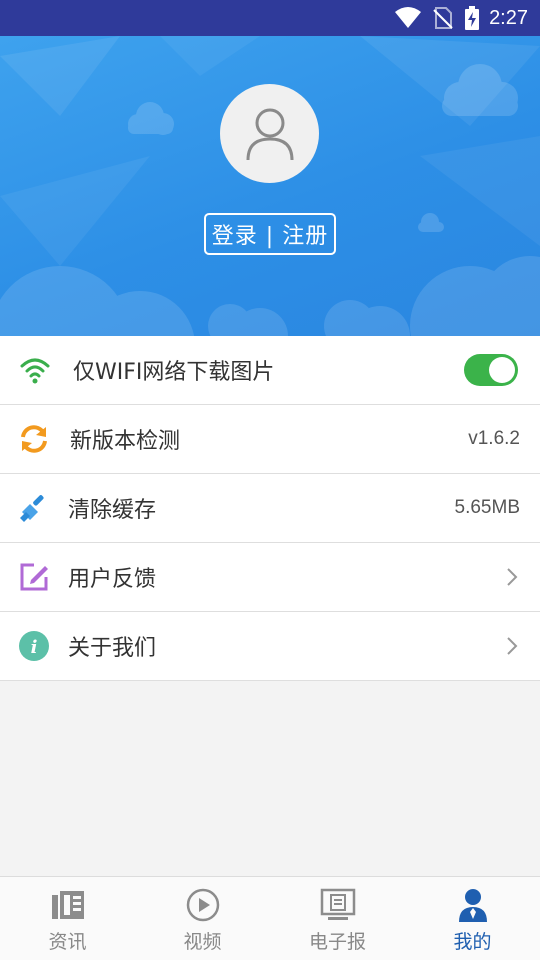 This screenshot has height=960, width=540. What do you see at coordinates (112, 579) in the screenshot?
I see `feedback-label: 用户反馈` at bounding box center [112, 579].